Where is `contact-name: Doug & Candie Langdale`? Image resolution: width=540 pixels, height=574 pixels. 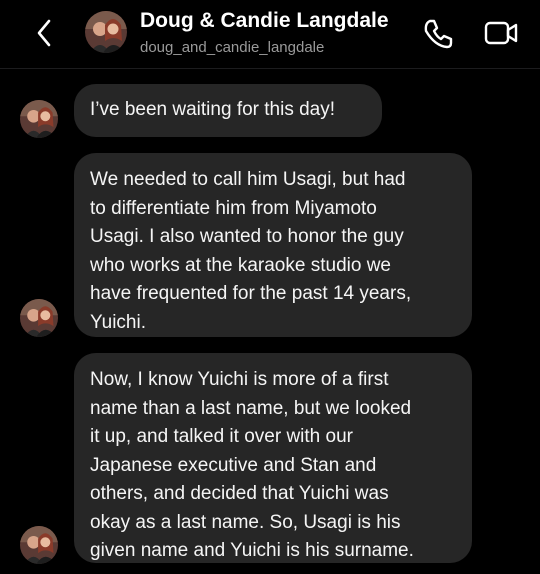
contact-name: Doug & Candie Langdale is located at coordinates (264, 21).